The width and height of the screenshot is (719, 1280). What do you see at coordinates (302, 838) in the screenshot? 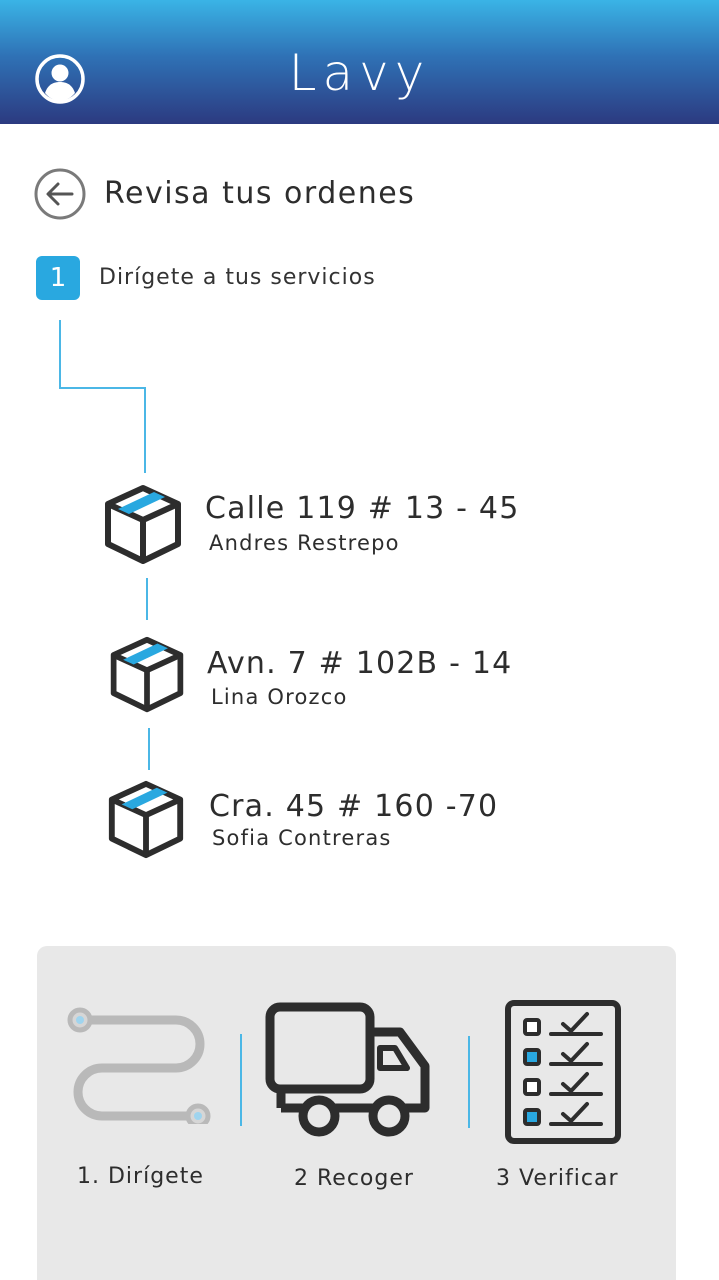
I see `order-customer-name: Sofia Contreras` at bounding box center [302, 838].